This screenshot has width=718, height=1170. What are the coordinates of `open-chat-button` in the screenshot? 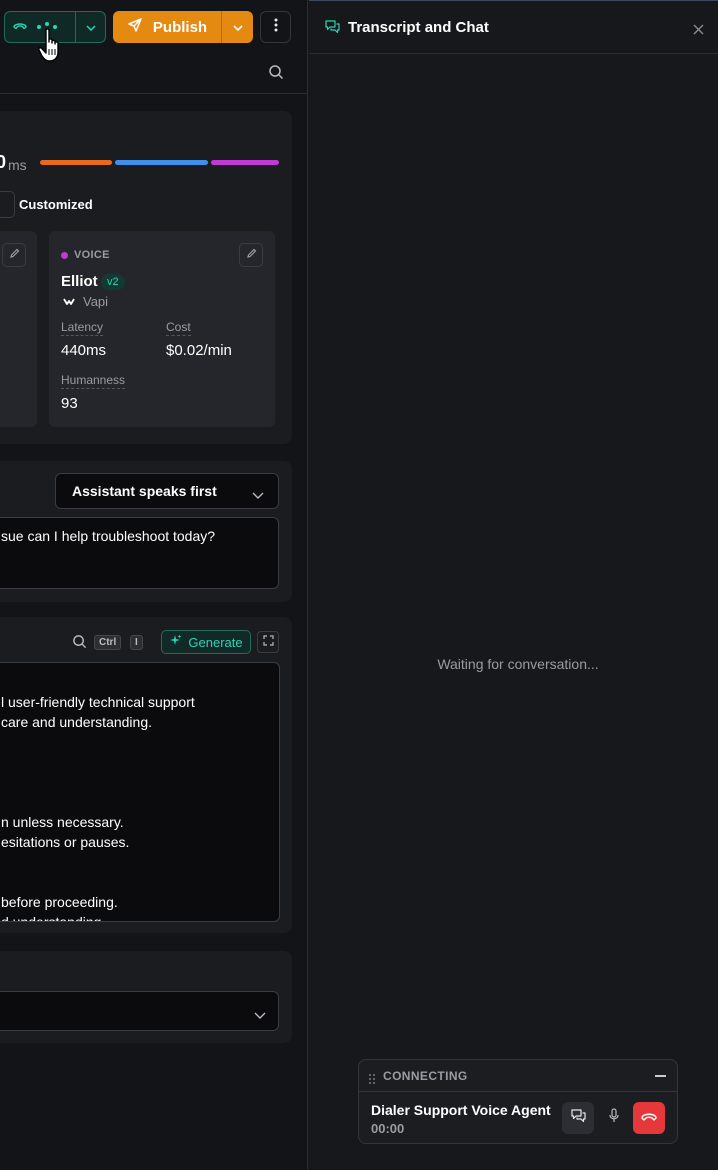 It's located at (578, 1118).